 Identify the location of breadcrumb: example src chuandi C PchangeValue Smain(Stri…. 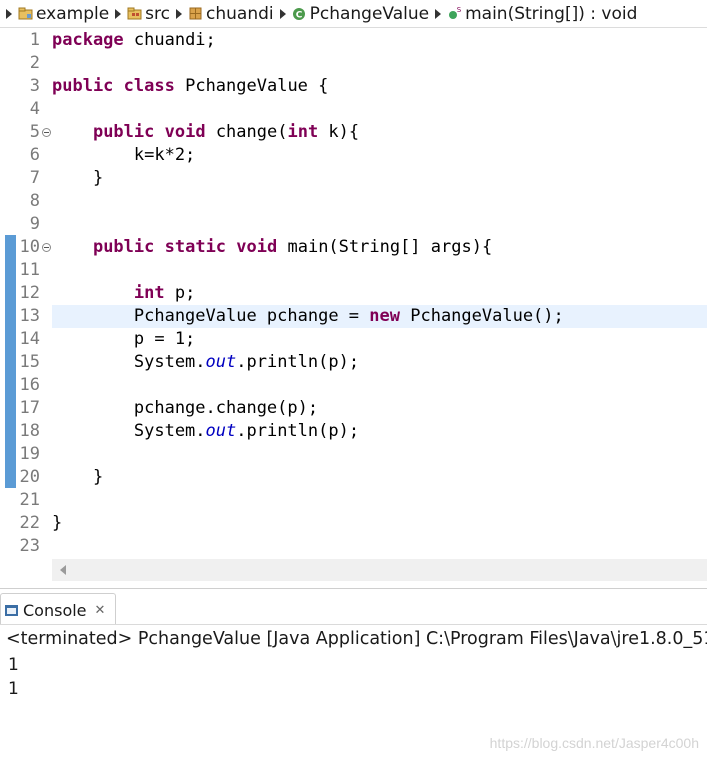
(353, 14).